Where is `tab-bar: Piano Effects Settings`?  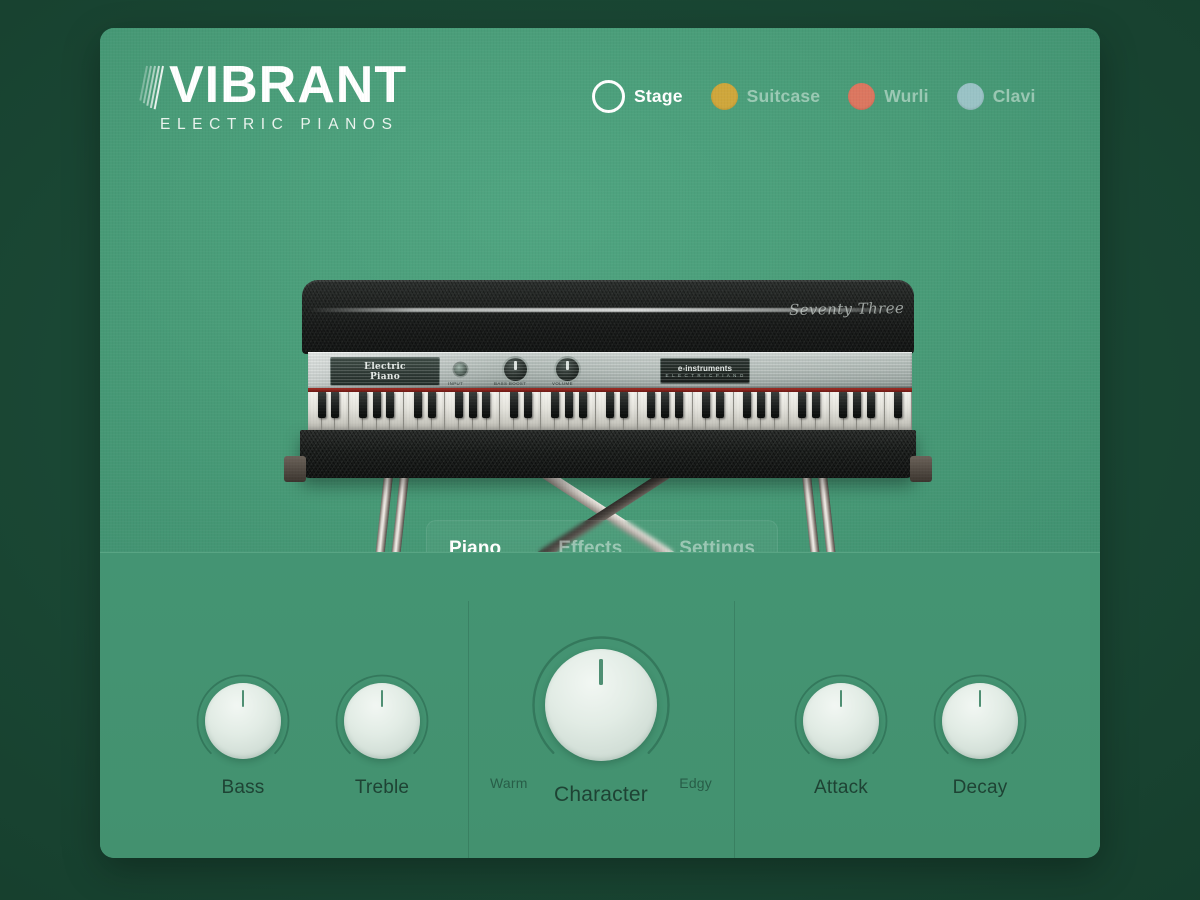 tab-bar: Piano Effects Settings is located at coordinates (602, 536).